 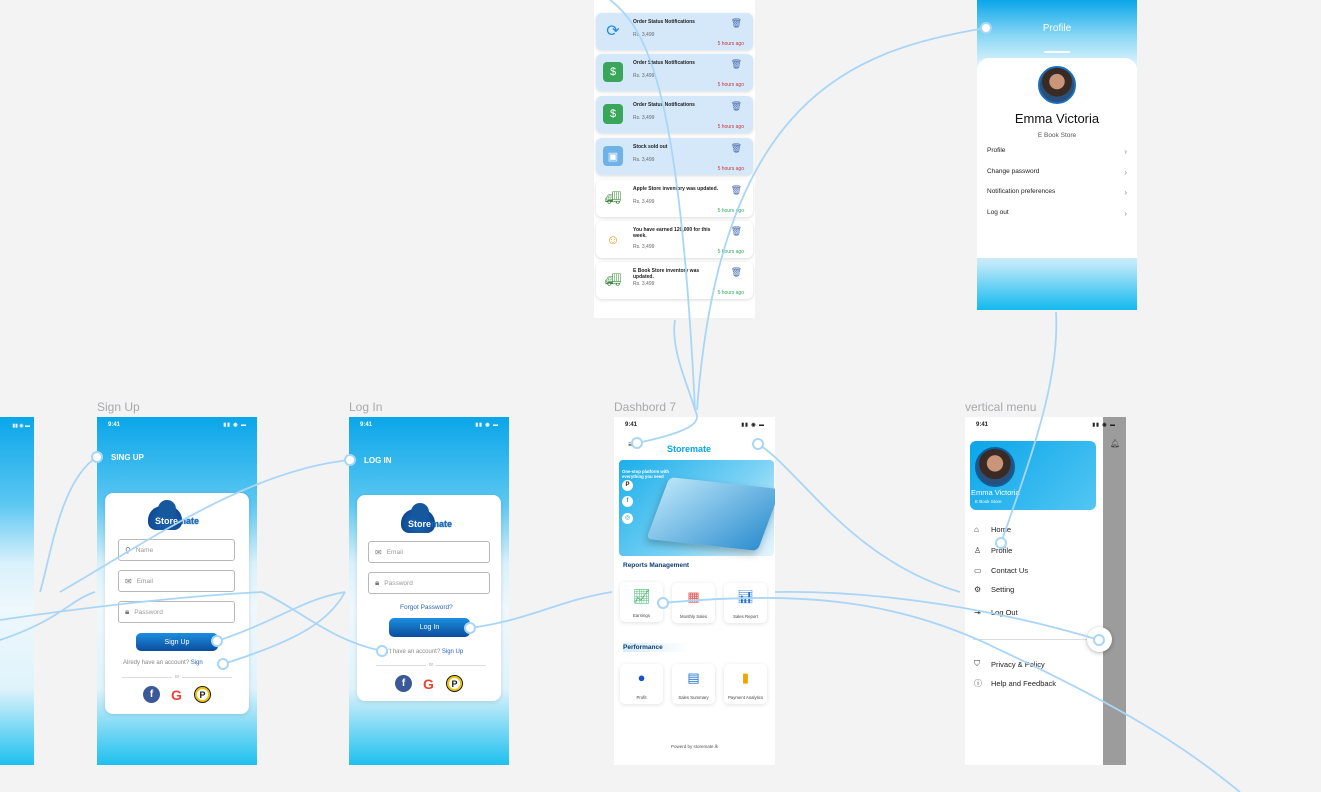 I want to click on user-icon: ♙, so click(x=978, y=550).